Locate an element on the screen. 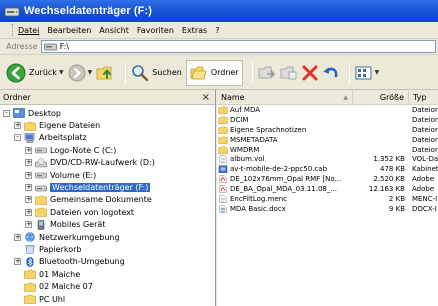 Image resolution: width=438 pixels, height=306 pixels. recycle-bin-icon is located at coordinates (30, 250).